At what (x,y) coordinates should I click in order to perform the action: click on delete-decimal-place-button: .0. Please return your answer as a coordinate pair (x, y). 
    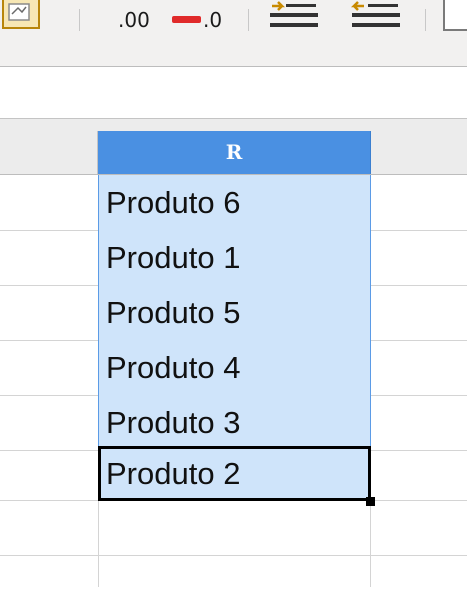
    Looking at the image, I should click on (212, 20).